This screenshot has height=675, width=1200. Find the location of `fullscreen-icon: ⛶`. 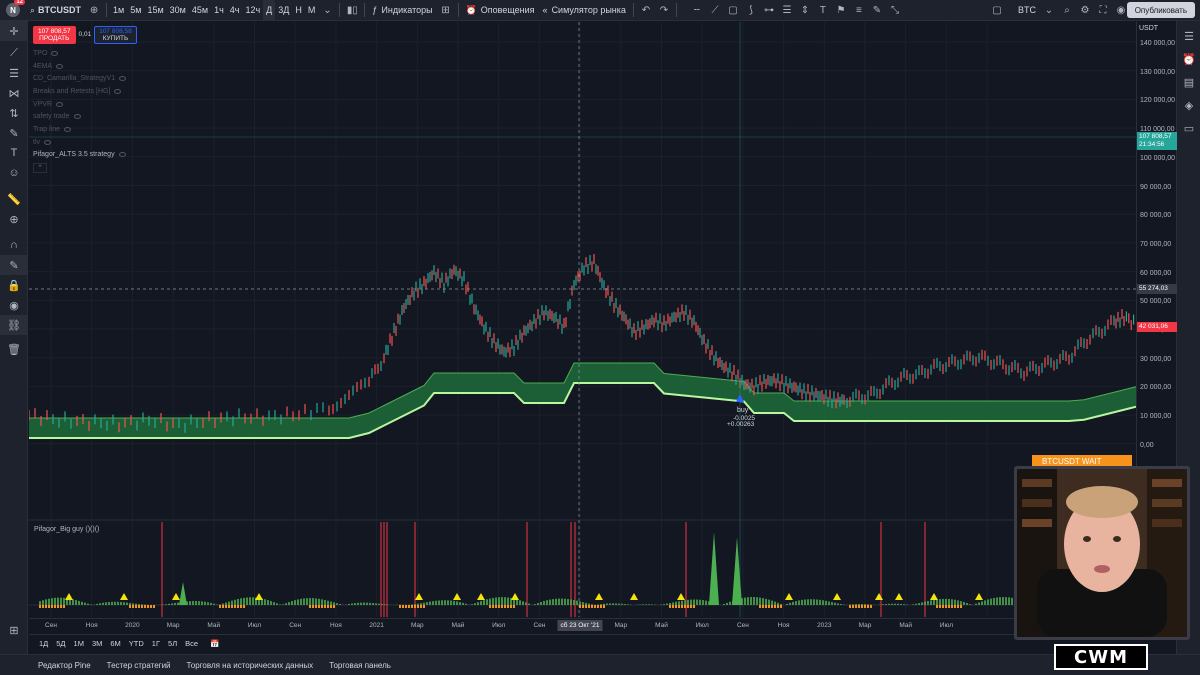

fullscreen-icon: ⛶ is located at coordinates (1103, 10).